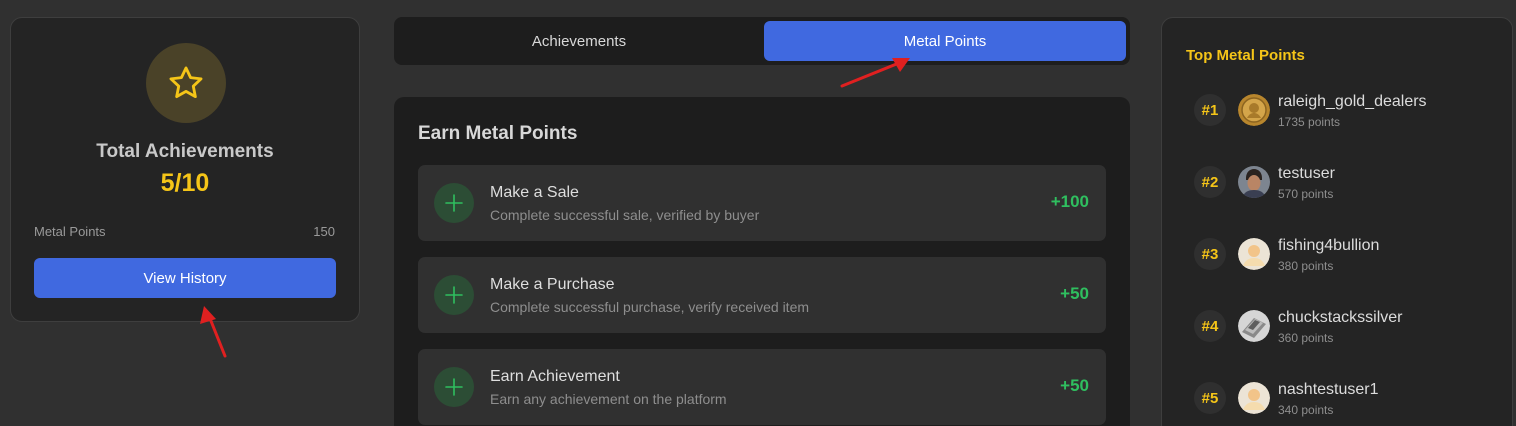 Image resolution: width=1516 pixels, height=426 pixels. What do you see at coordinates (1306, 410) in the screenshot?
I see `leaderboard-points: 340 points` at bounding box center [1306, 410].